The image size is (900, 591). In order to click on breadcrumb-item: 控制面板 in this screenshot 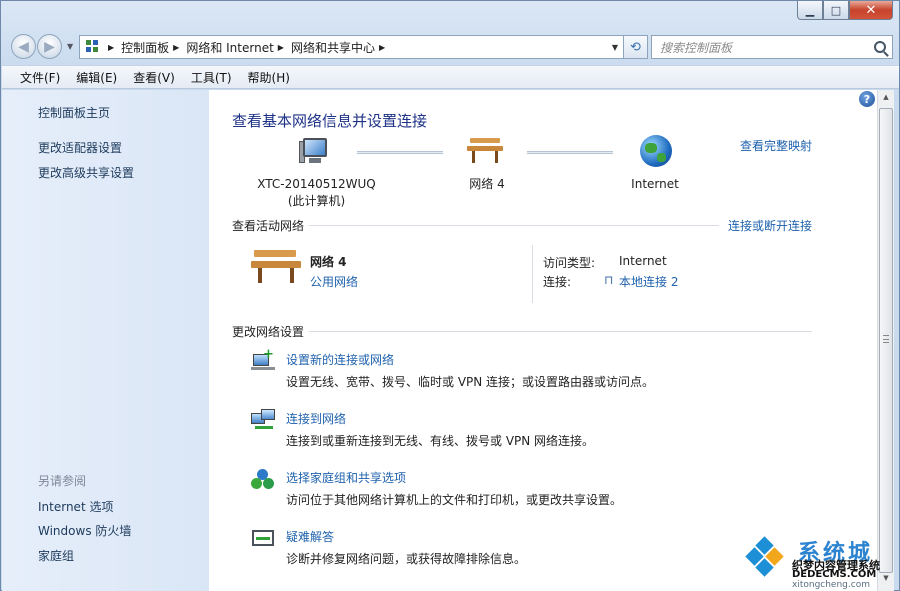, I will do `click(145, 47)`.